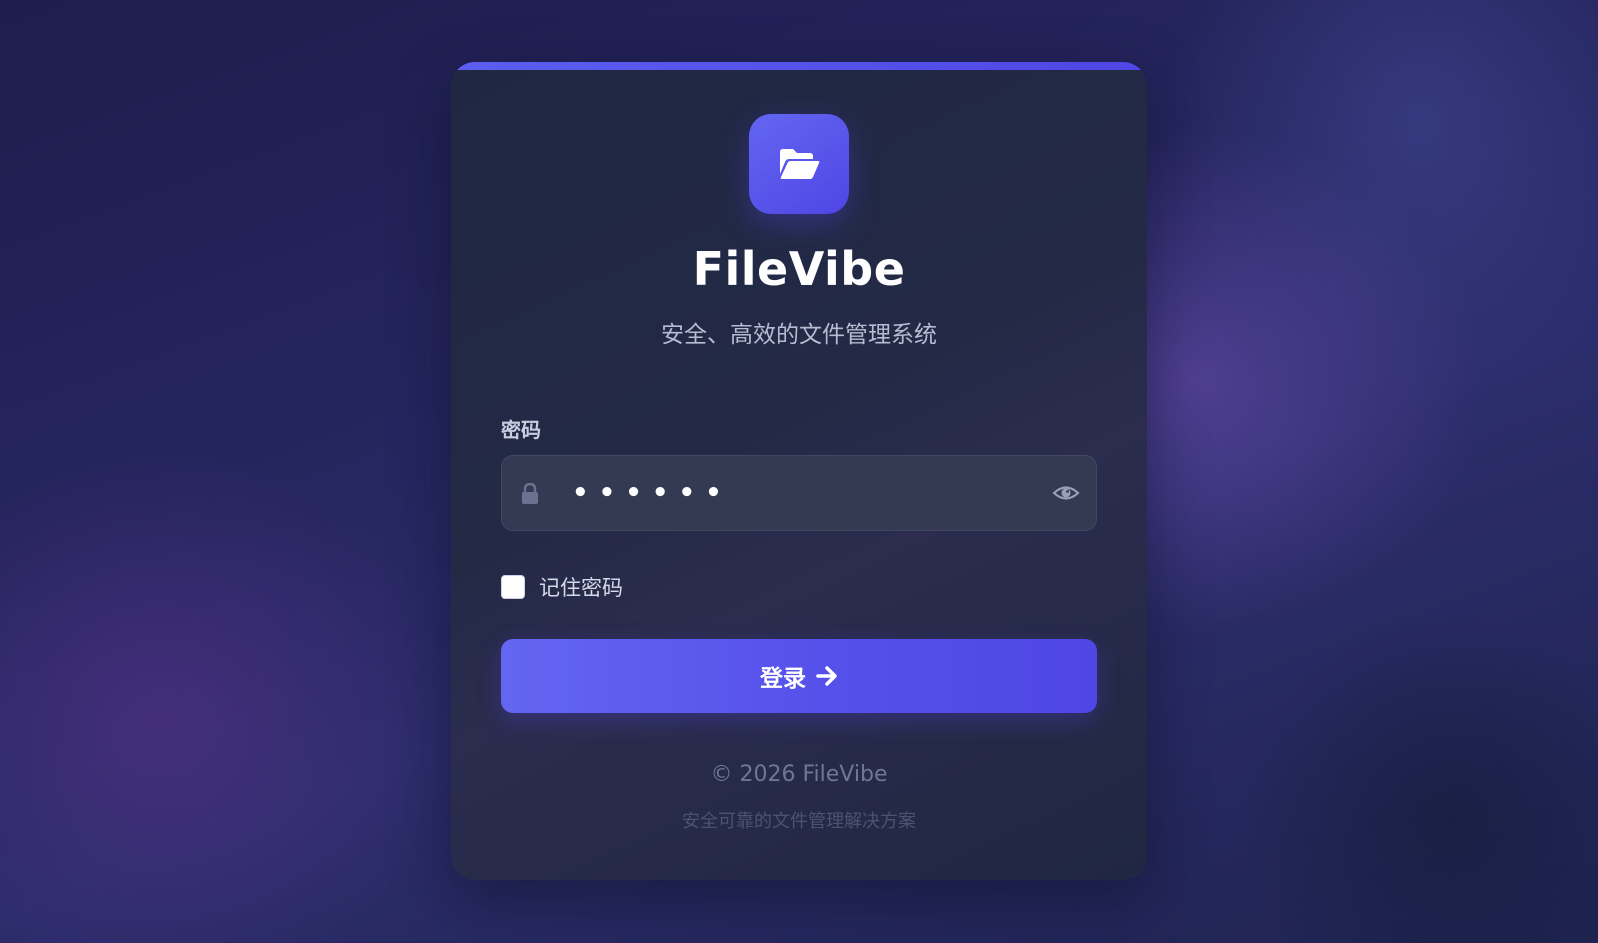 This screenshot has height=943, width=1598. I want to click on remember-password-label: 记住密码, so click(581, 587).